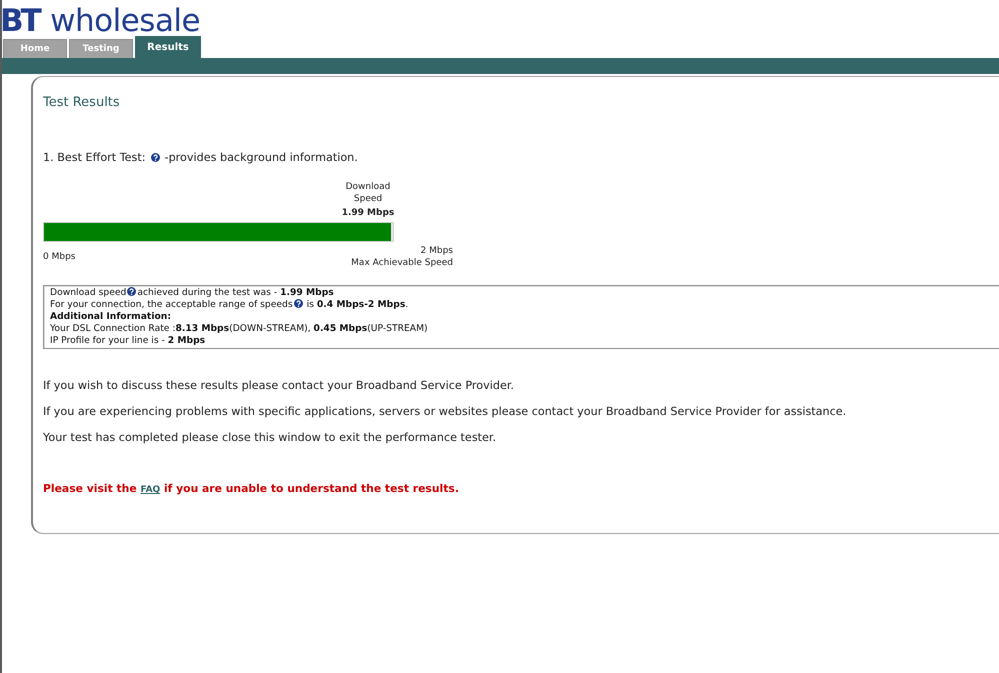 Image resolution: width=999 pixels, height=673 pixels. I want to click on info-text: achieved during the test was - 1.99 Mbps, so click(235, 292).